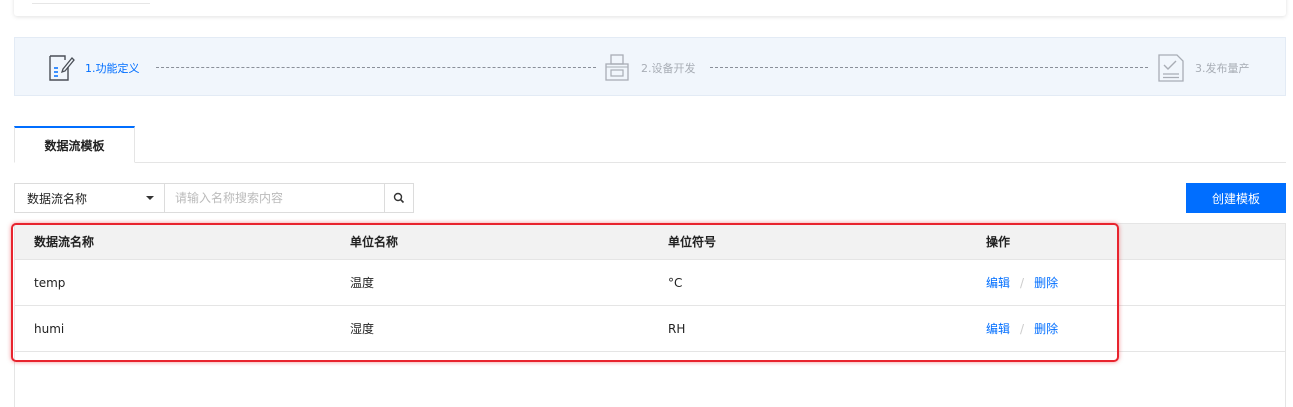 This screenshot has height=407, width=1293. I want to click on cell-stream-name: humi, so click(49, 328).